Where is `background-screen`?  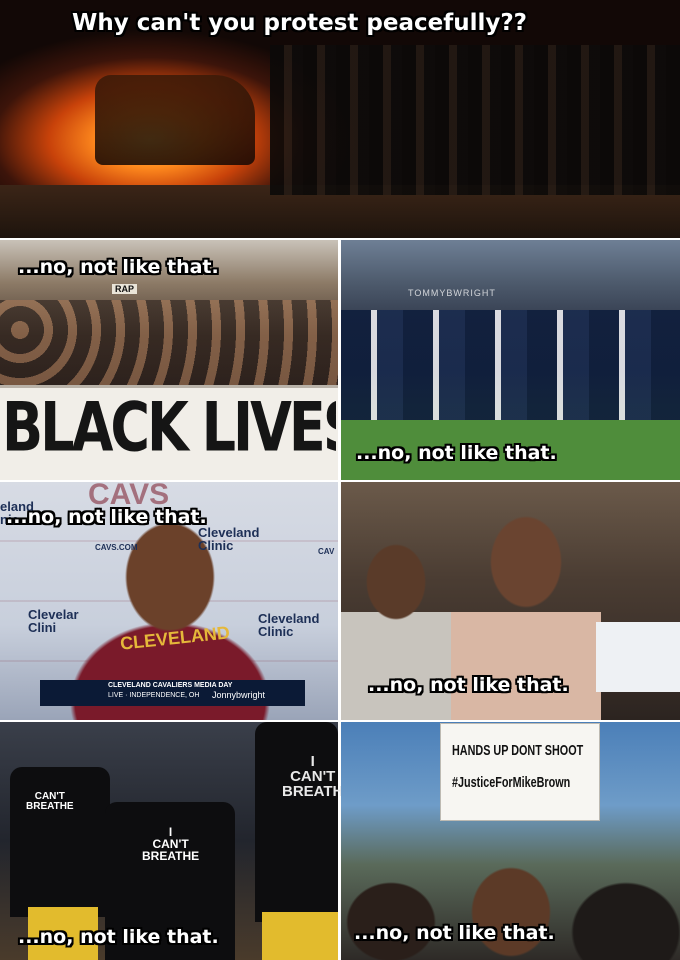
background-screen is located at coordinates (638, 657).